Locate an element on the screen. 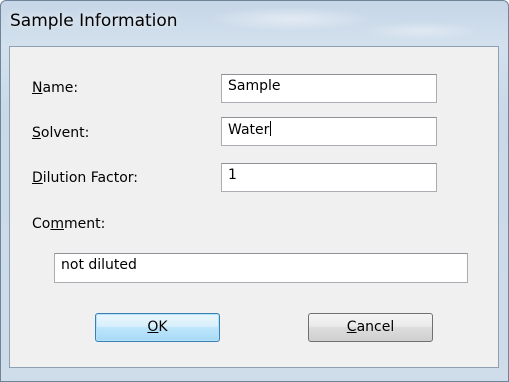  comment-label-text: ment: is located at coordinates (84, 224).